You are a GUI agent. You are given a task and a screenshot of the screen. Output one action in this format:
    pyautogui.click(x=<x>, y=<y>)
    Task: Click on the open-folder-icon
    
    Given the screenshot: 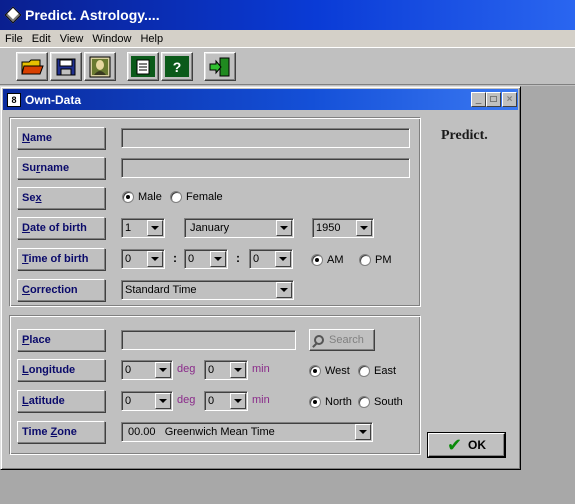 What is the action you would take?
    pyautogui.click(x=32, y=66)
    